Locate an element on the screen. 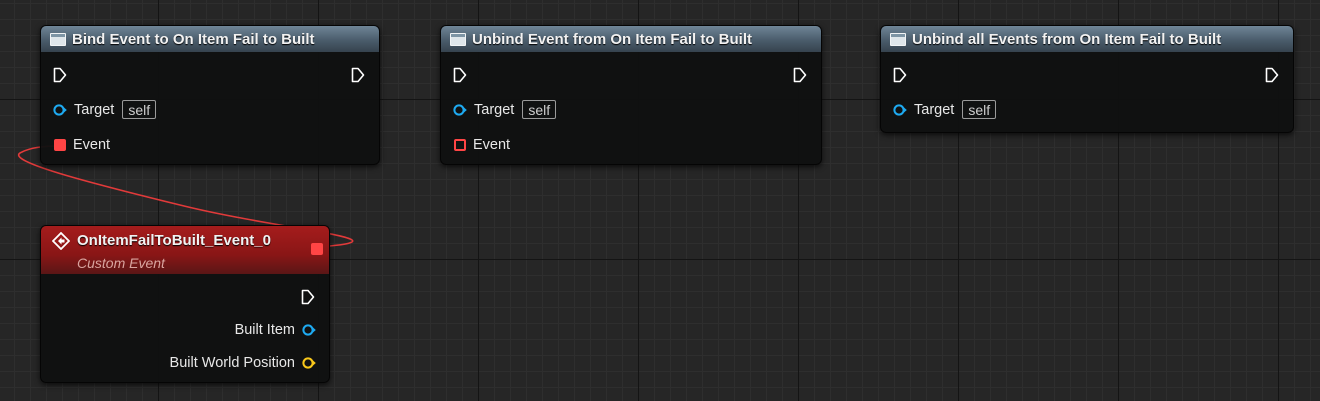 The image size is (1320, 401). unbind-event-header: Unbind Event from On Item Fail to Built is located at coordinates (631, 39).